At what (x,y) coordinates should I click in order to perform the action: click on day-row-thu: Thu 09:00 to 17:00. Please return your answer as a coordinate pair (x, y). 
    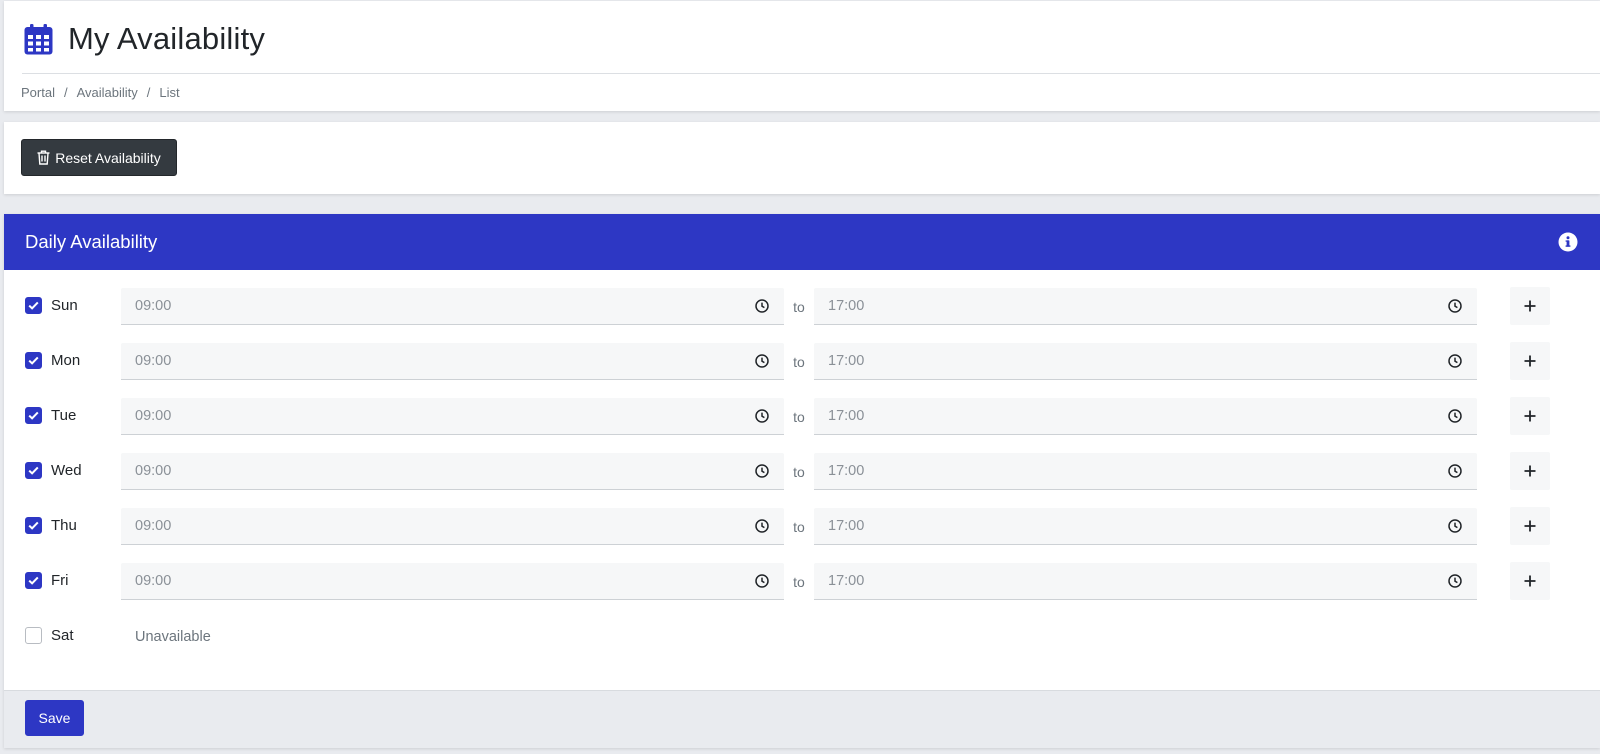
    Looking at the image, I should click on (802, 526).